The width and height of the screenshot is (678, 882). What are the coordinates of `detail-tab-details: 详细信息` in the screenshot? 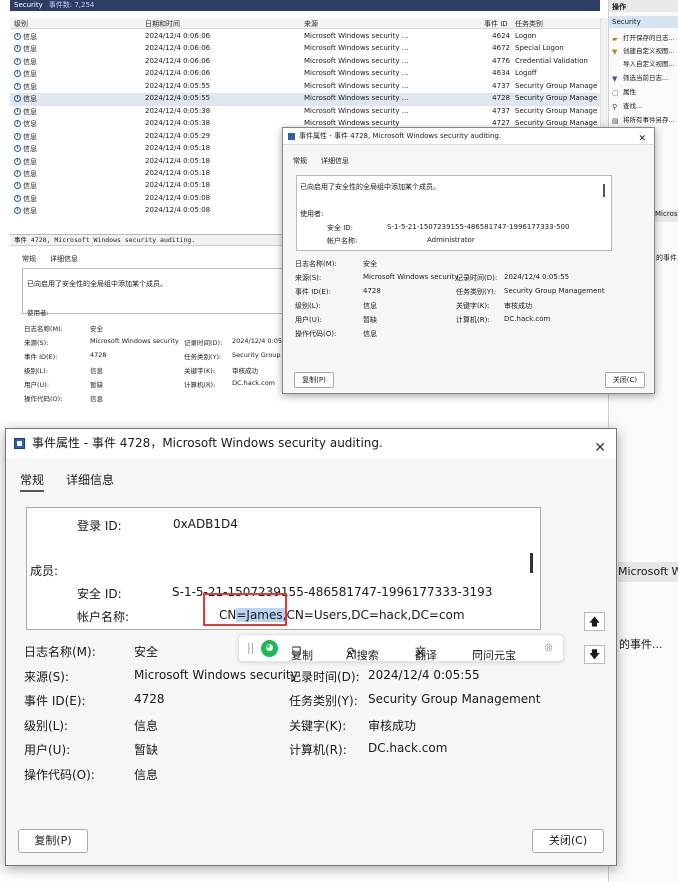 It's located at (64, 259).